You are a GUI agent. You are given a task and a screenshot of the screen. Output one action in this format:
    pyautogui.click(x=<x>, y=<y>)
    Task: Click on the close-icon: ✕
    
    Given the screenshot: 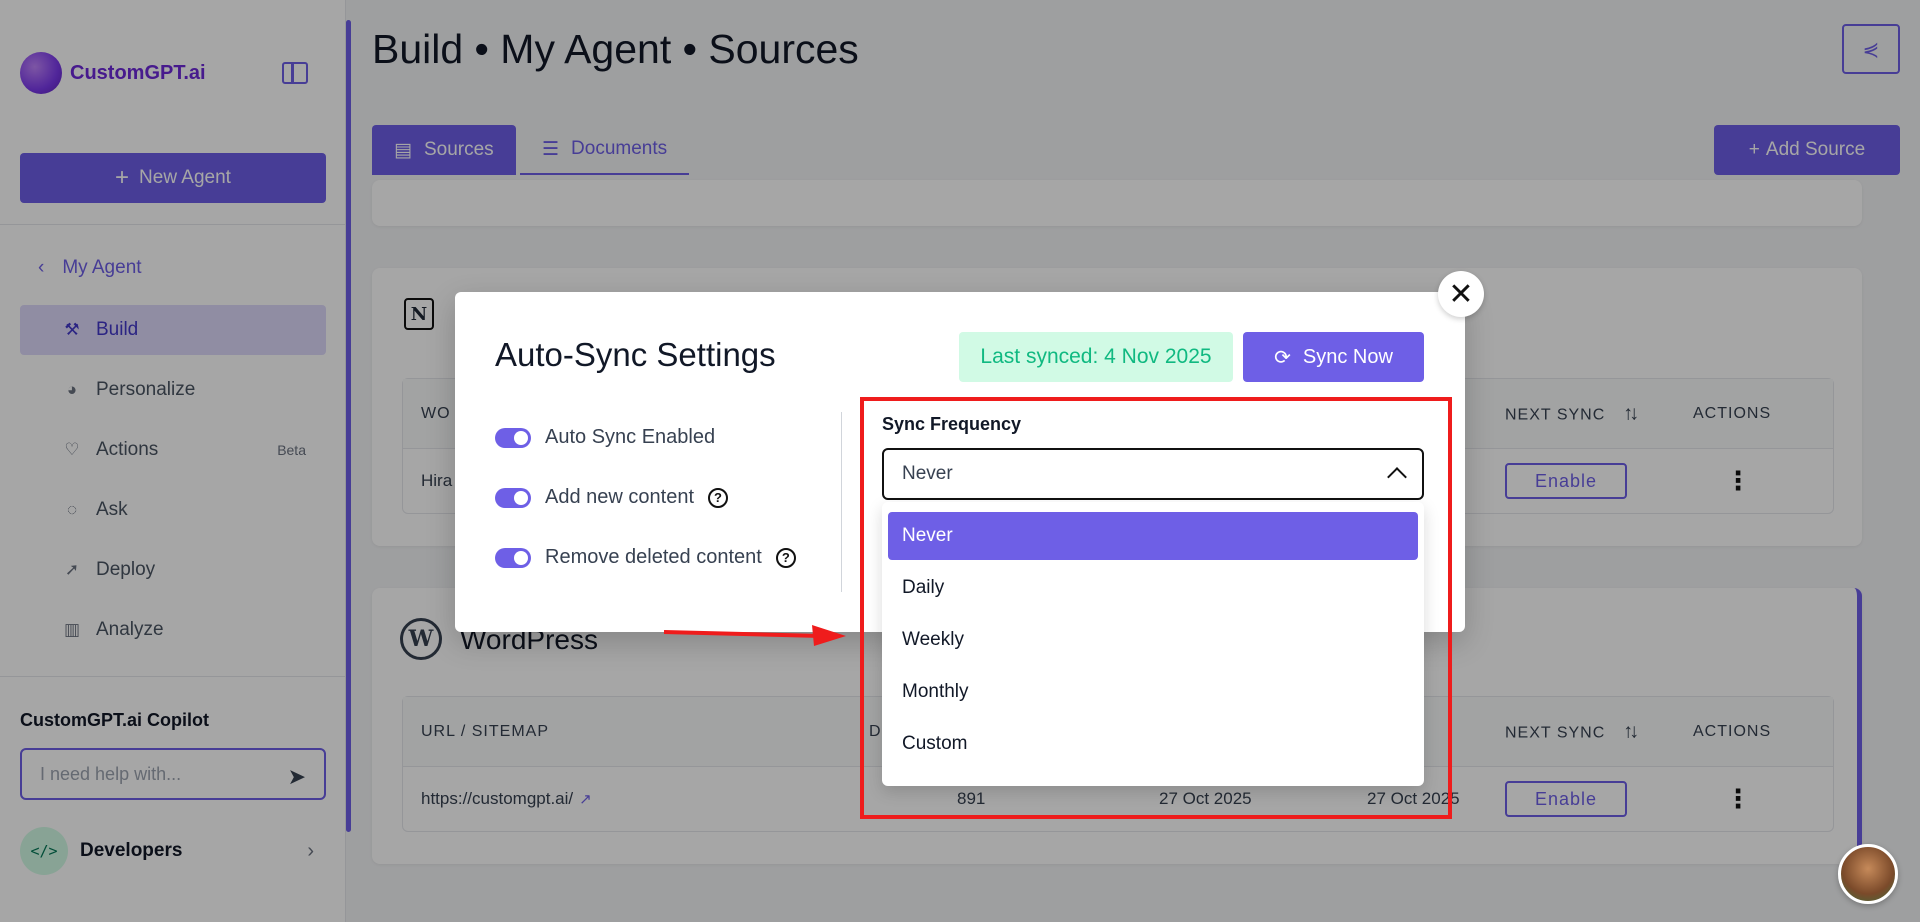 What is the action you would take?
    pyautogui.click(x=1461, y=294)
    